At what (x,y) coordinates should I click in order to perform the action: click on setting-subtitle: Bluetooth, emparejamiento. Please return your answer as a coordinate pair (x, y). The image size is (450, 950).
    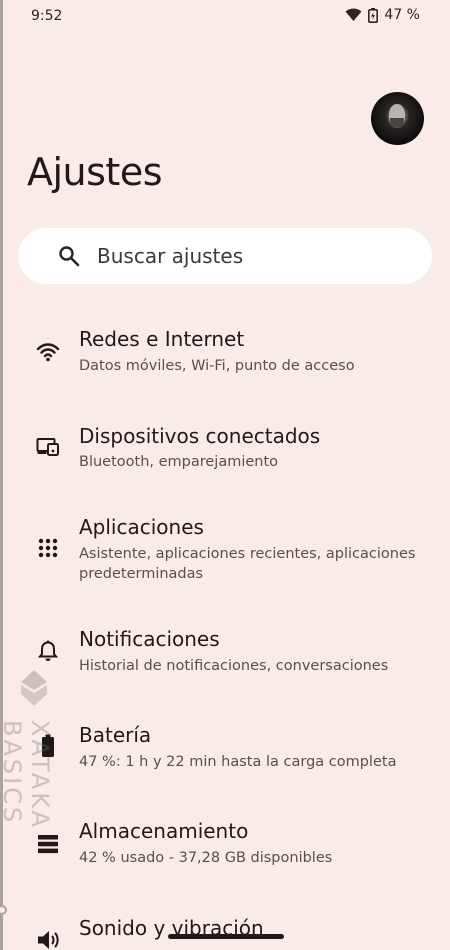
    Looking at the image, I should click on (179, 462).